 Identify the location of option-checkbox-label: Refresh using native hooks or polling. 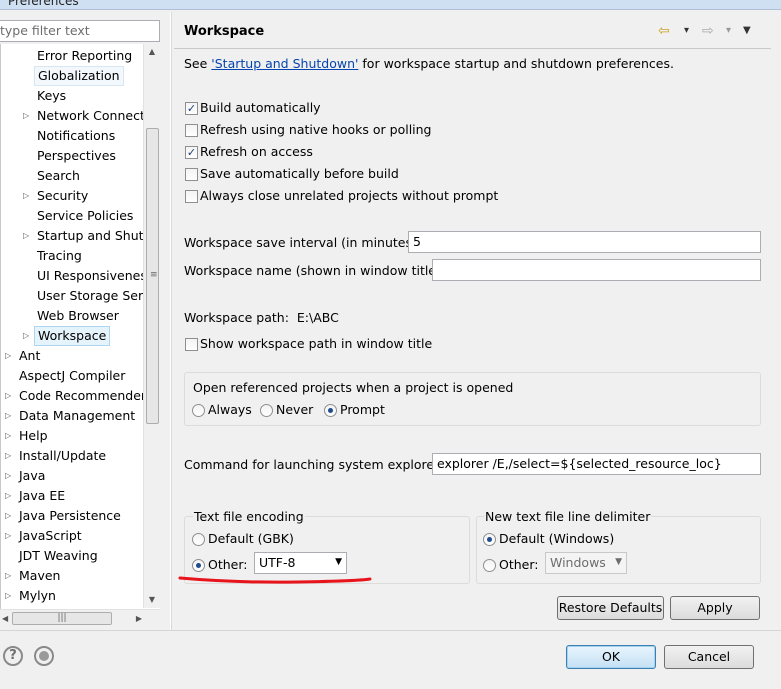
(316, 129).